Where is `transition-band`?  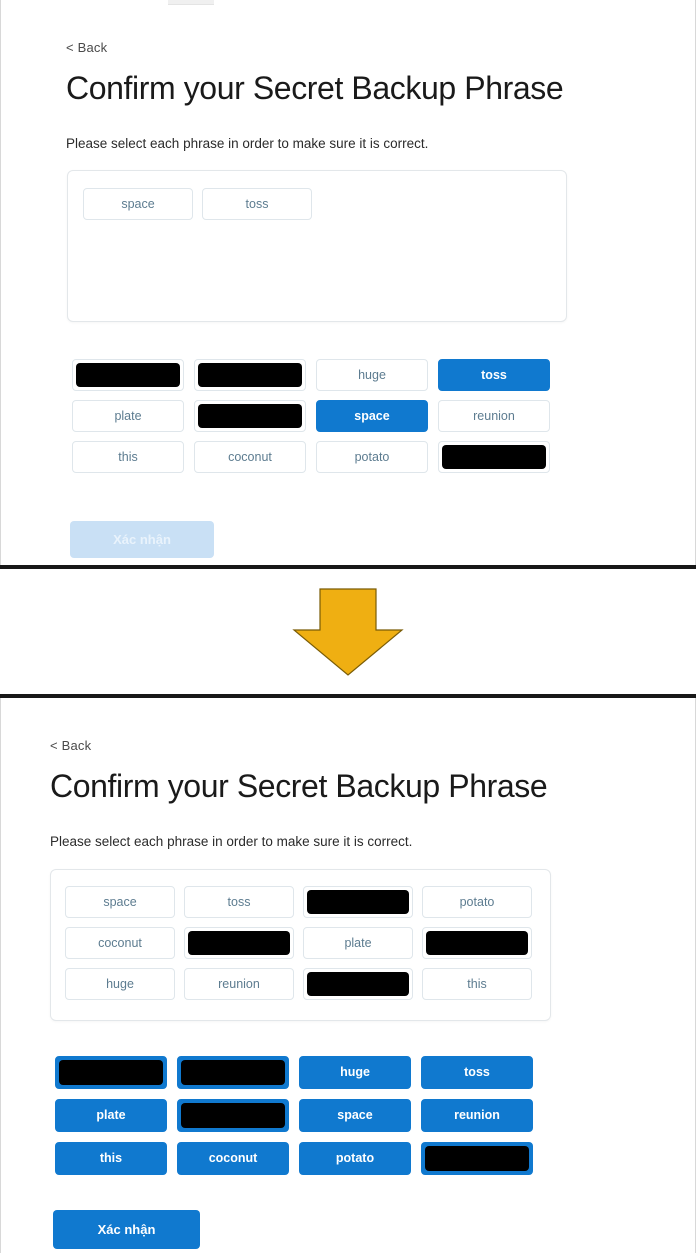
transition-band is located at coordinates (348, 631).